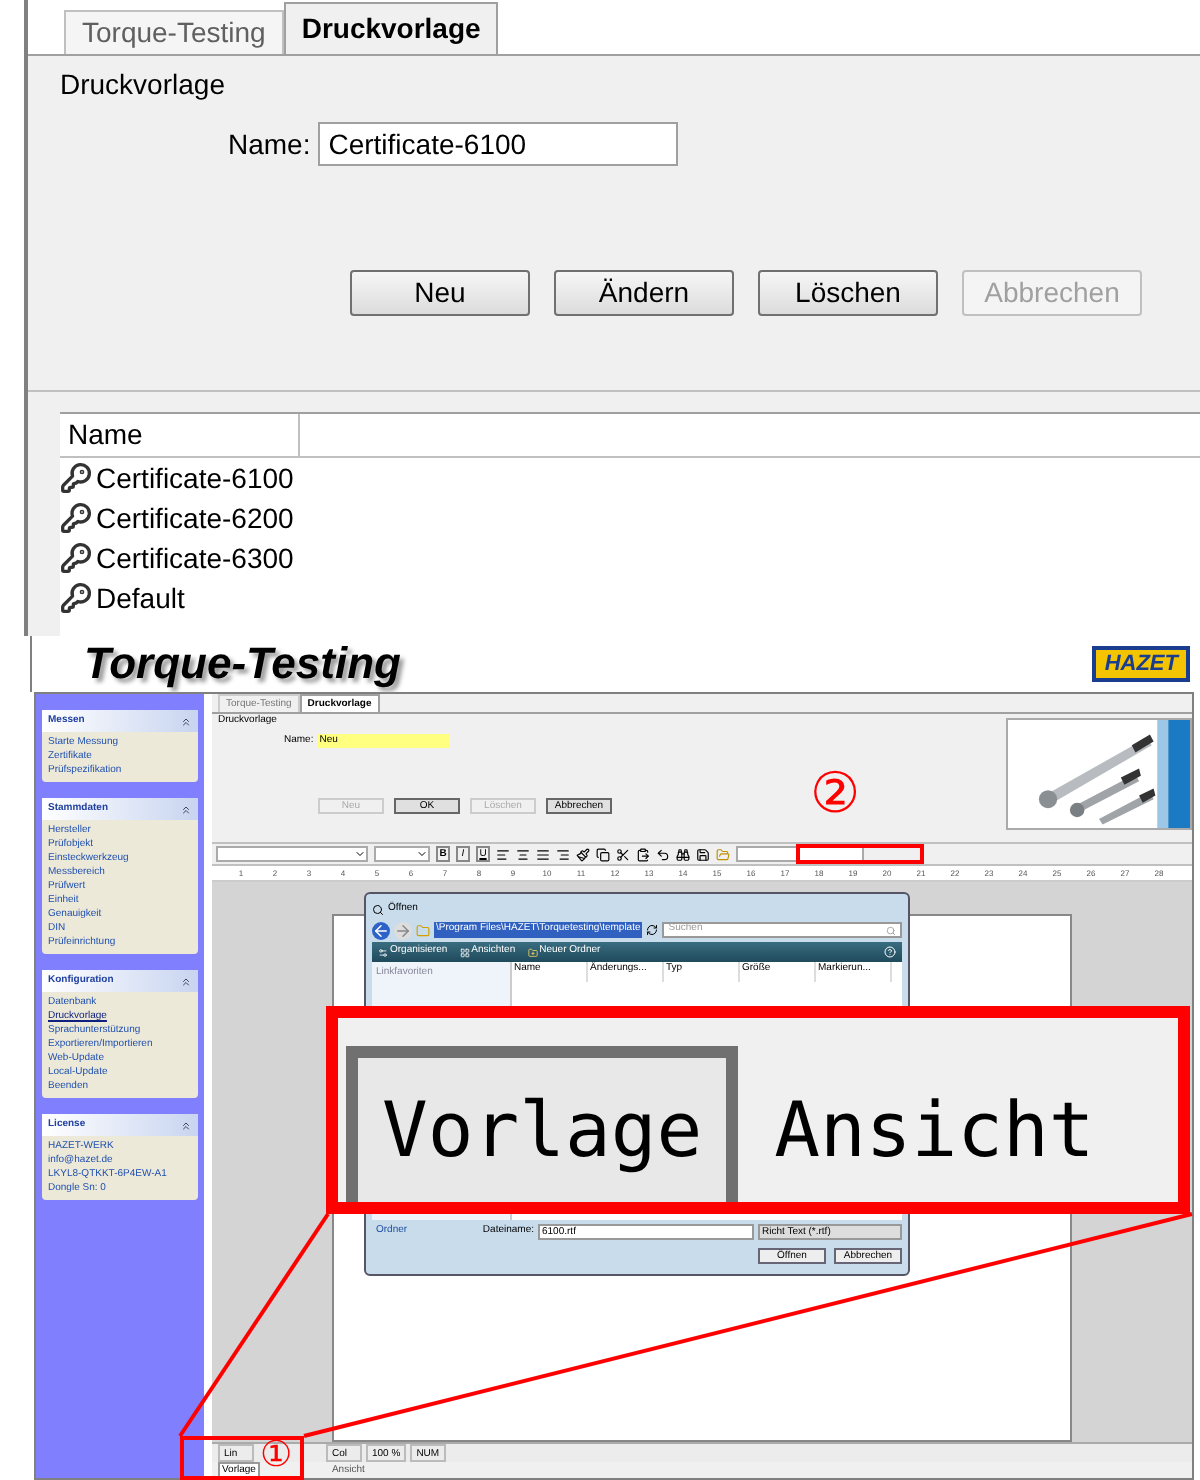  What do you see at coordinates (543, 854) in the screenshot?
I see `align-justify-icon` at bounding box center [543, 854].